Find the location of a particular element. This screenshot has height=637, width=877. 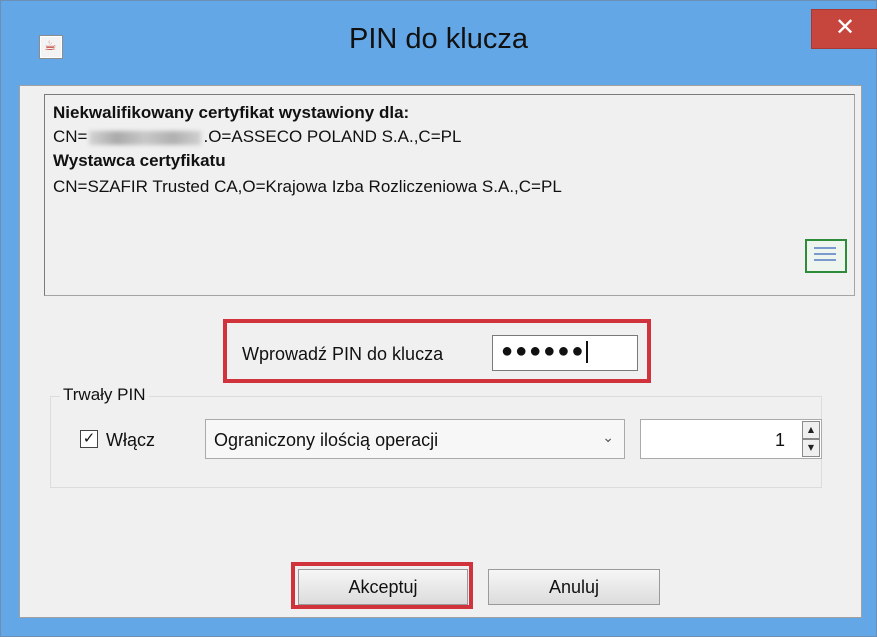

spin-up-icon: ▲ is located at coordinates (811, 430).